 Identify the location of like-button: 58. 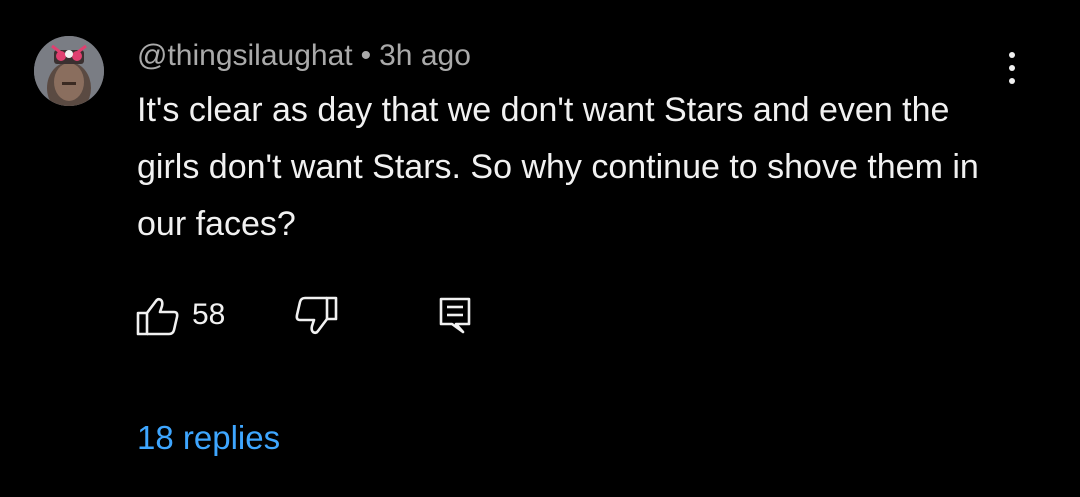
(191, 316).